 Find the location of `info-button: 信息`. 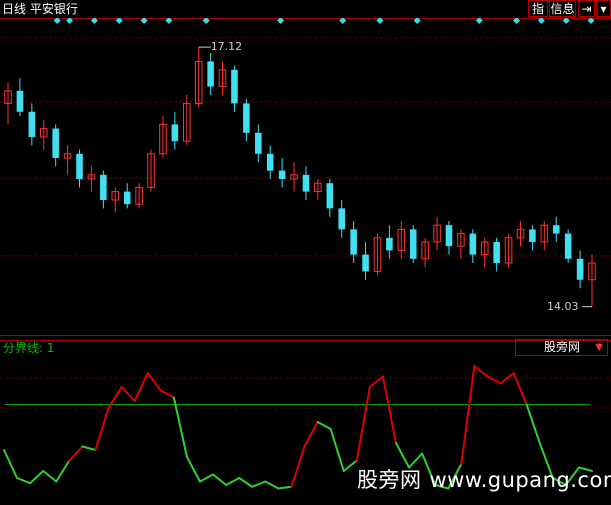

info-button: 信息 is located at coordinates (562, 8).